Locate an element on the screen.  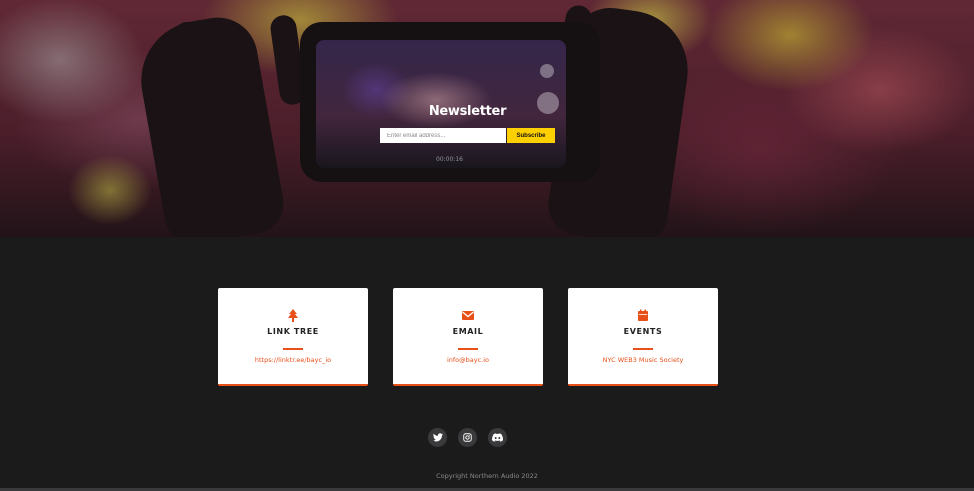
card-email: EMAIL info@bayc.io is located at coordinates (468, 337).